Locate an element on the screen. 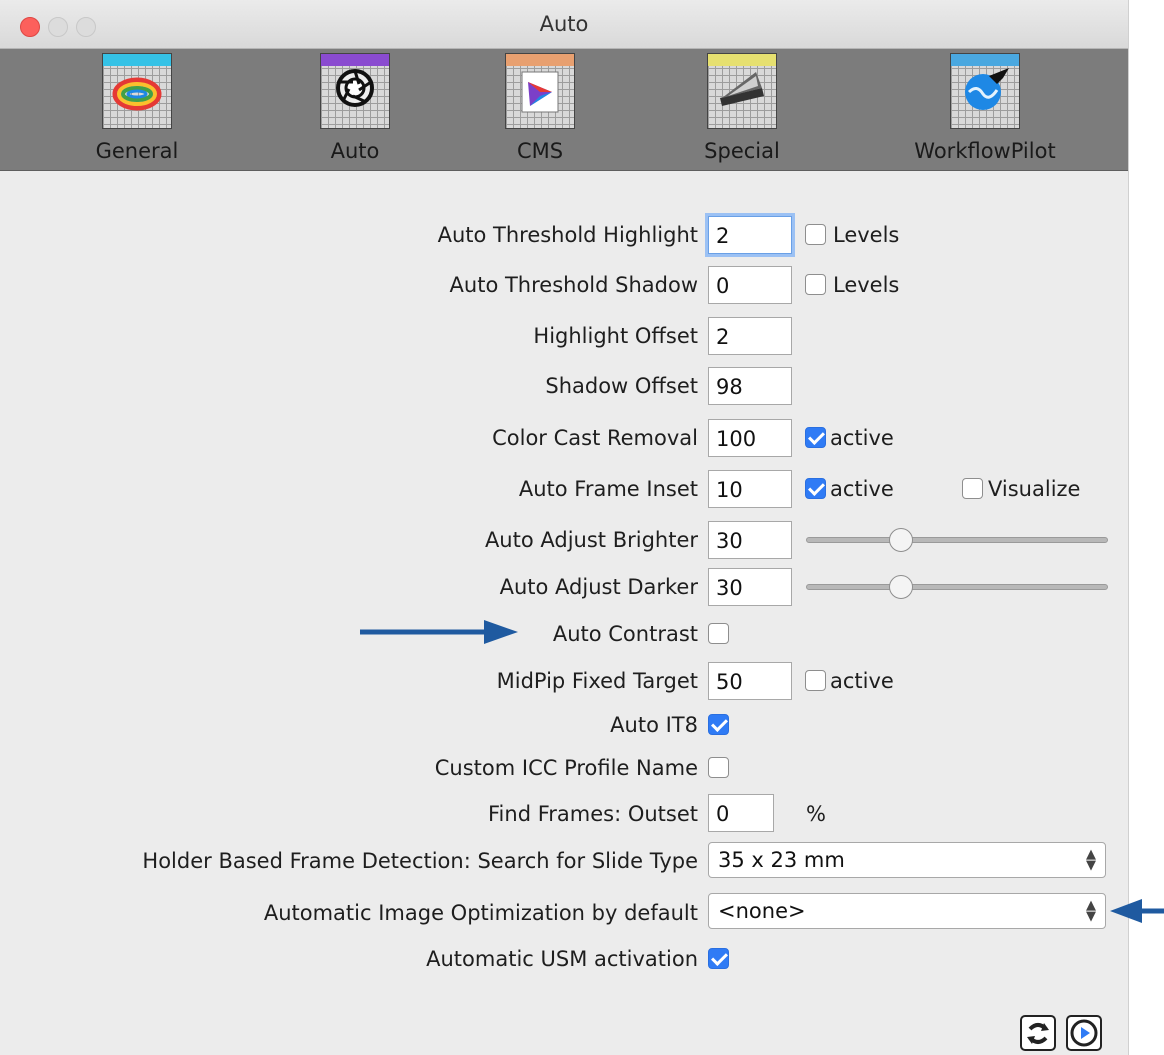 The image size is (1164, 1055). auto-adjust-darker-label: Auto Adjust Darker is located at coordinates (598, 587).